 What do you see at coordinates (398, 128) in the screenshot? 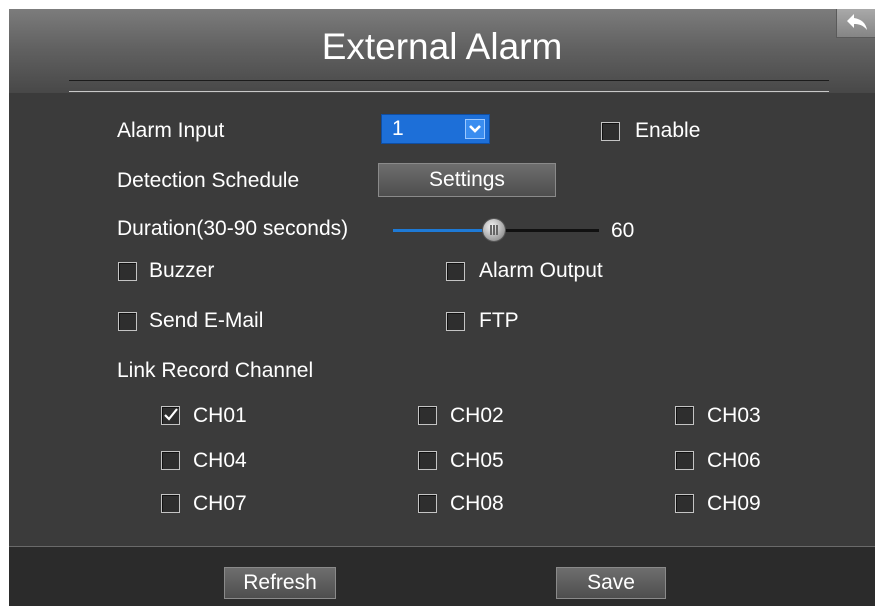
I see `alarm-input-value: 1` at bounding box center [398, 128].